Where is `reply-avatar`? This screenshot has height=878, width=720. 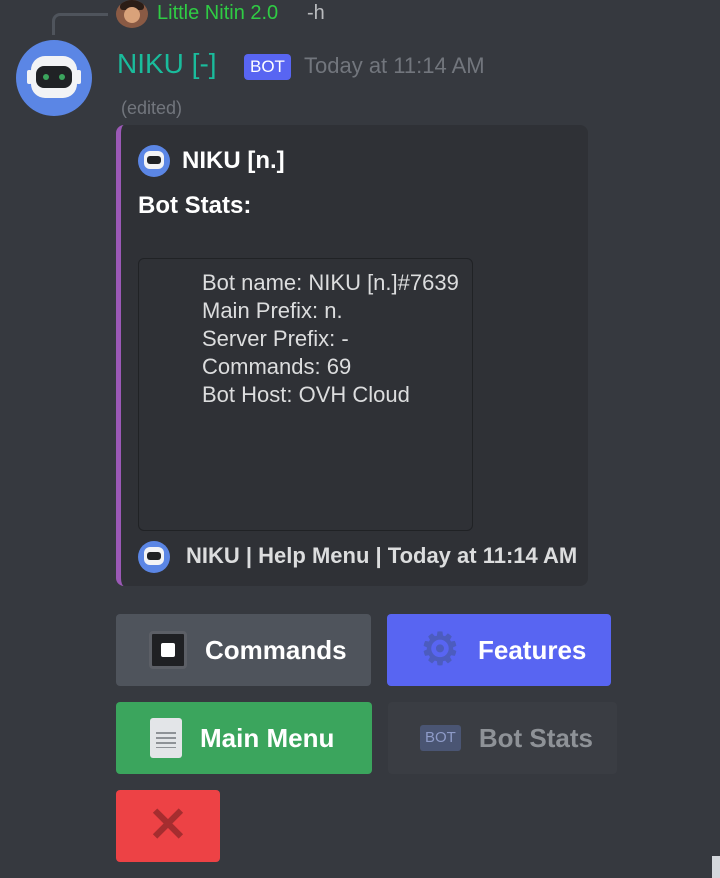
reply-avatar is located at coordinates (132, 14).